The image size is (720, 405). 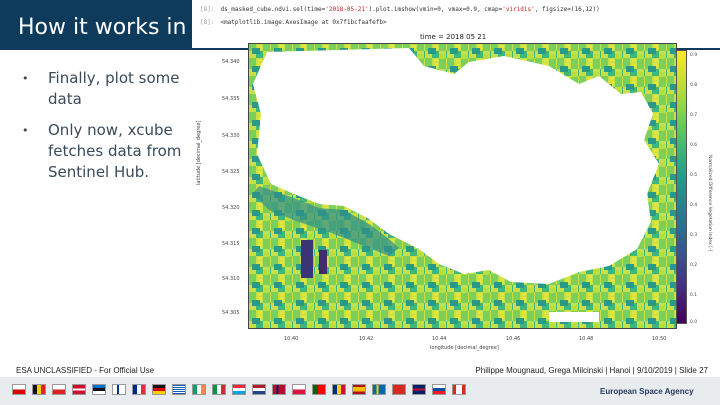 I want to click on colorbar-tick: 0.7, so click(x=694, y=115).